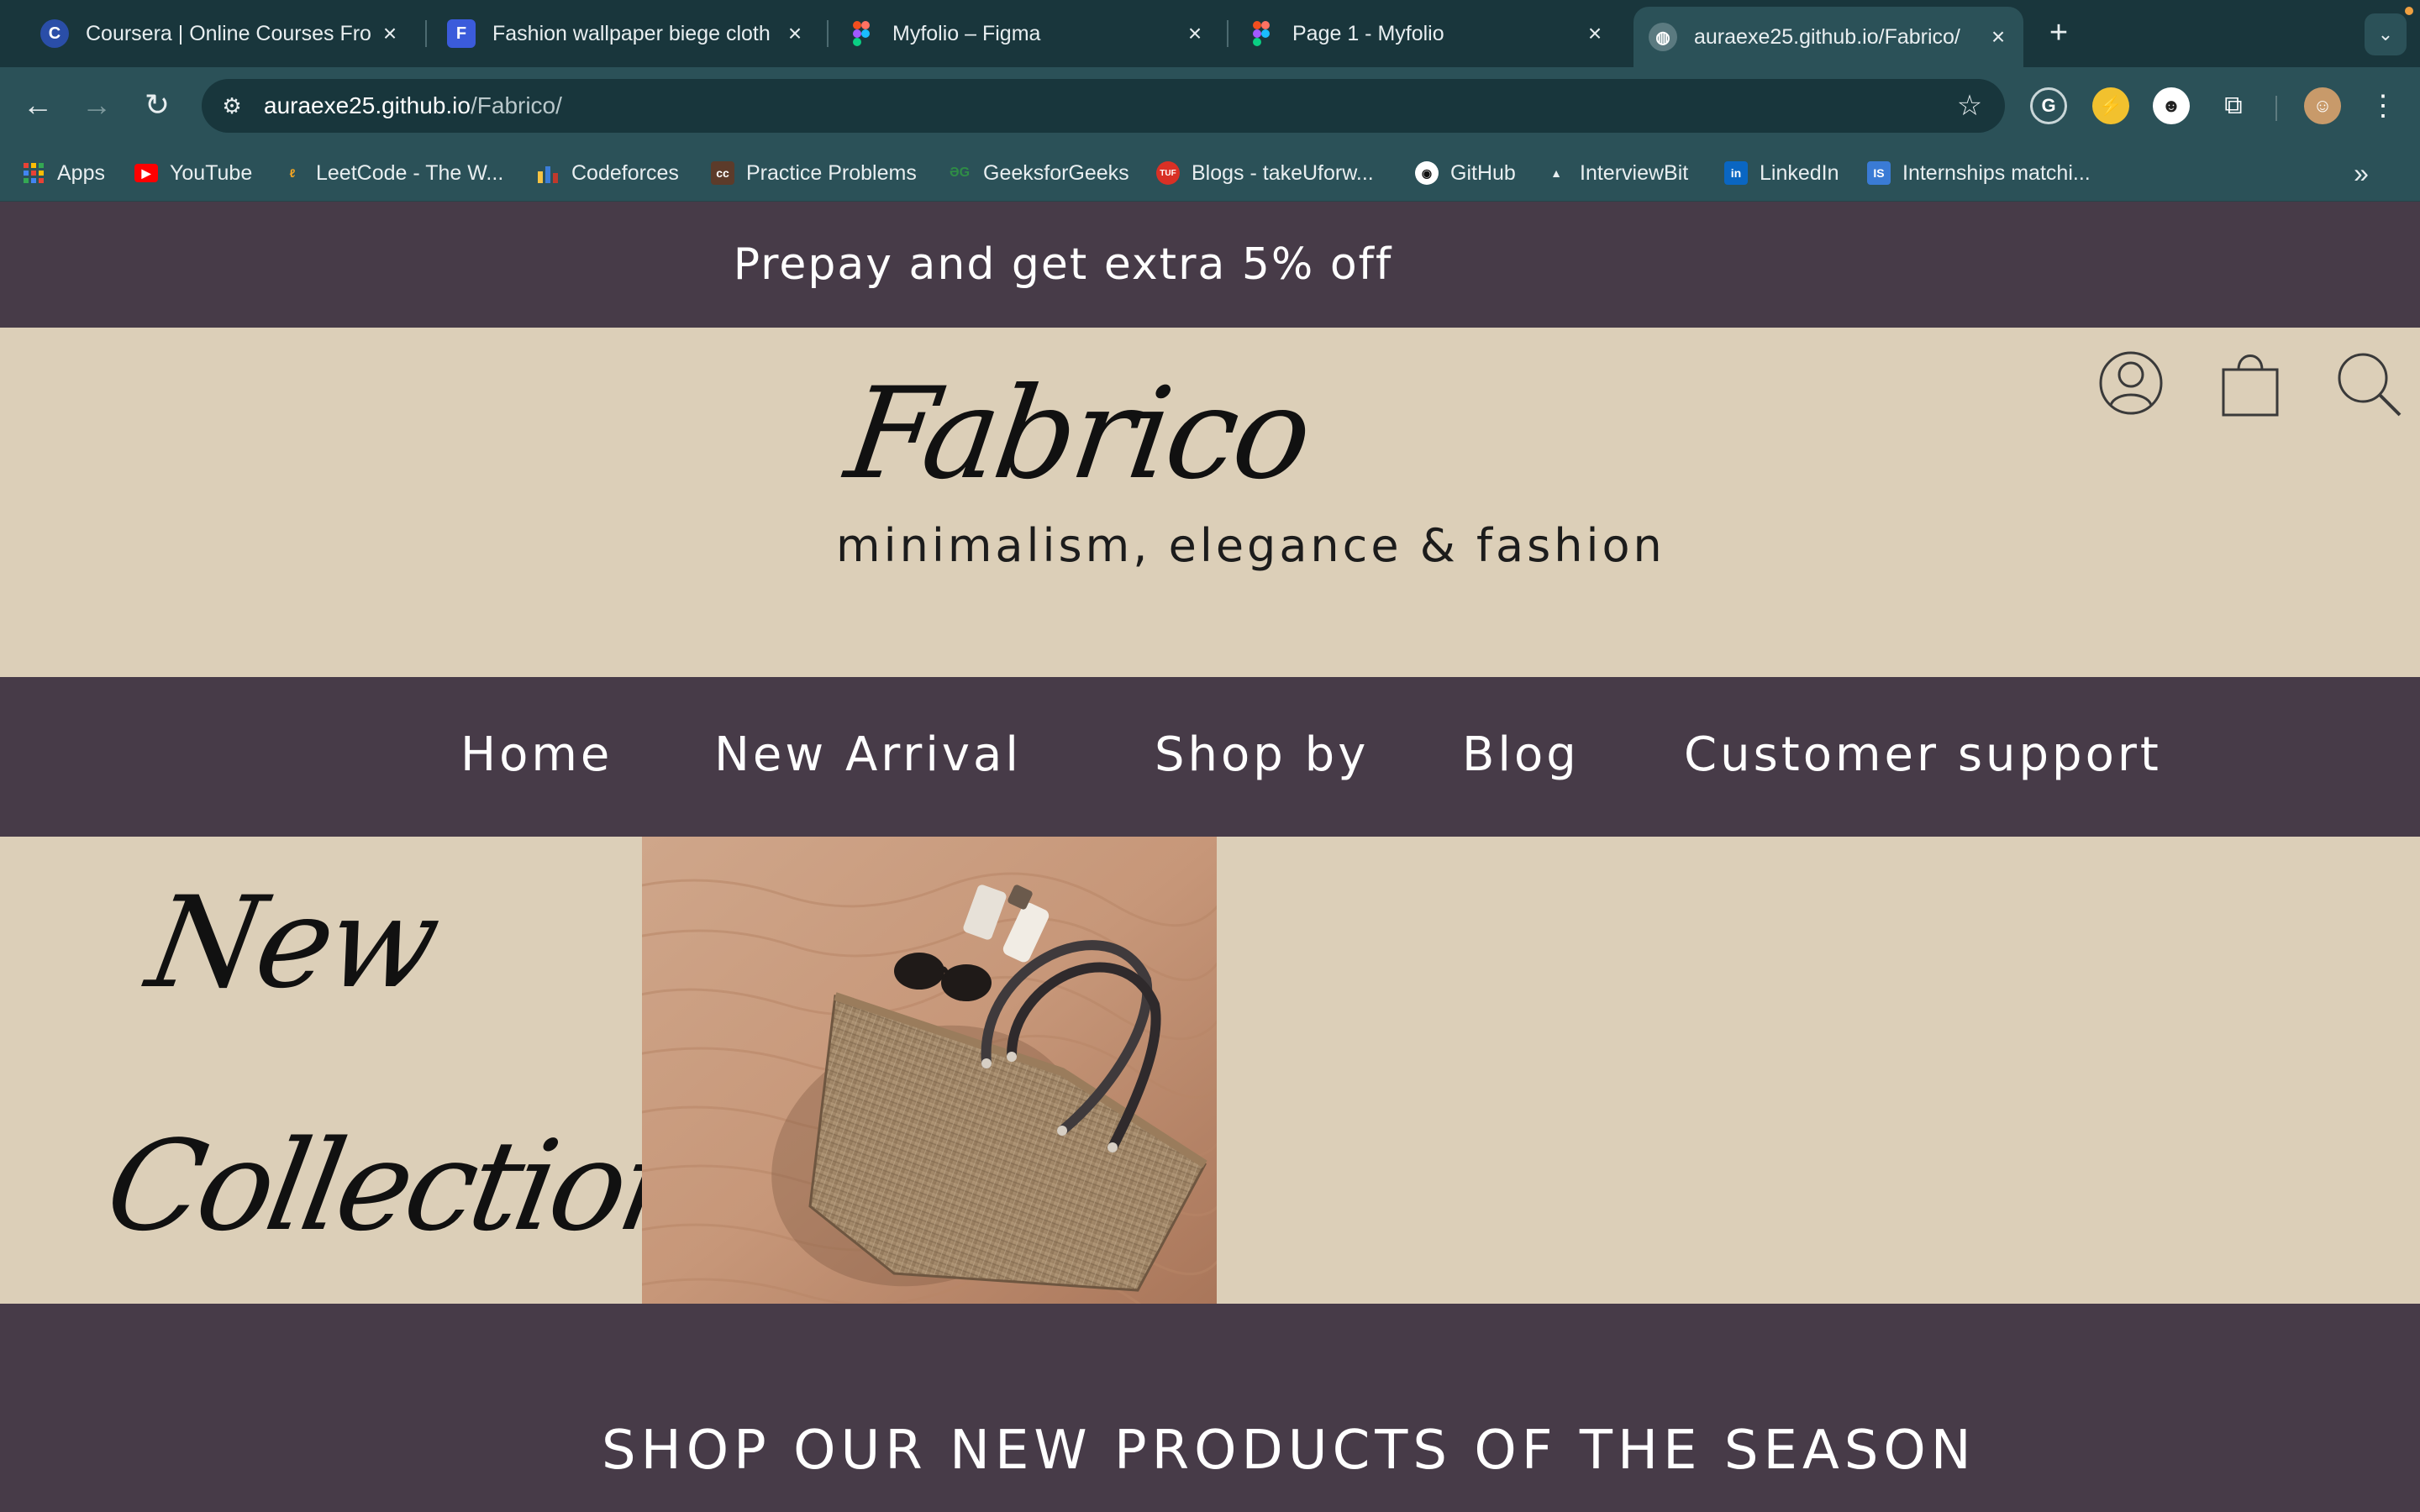  I want to click on season-section-title: SHOP OUR NEW PRODUCTS OF THE SEASON, so click(1289, 1451).